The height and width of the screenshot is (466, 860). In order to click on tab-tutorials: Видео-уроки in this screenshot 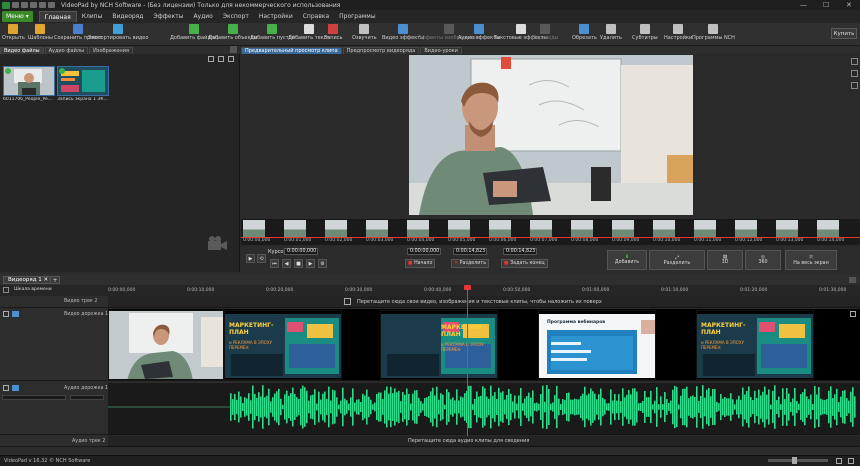, I will do `click(441, 50)`.